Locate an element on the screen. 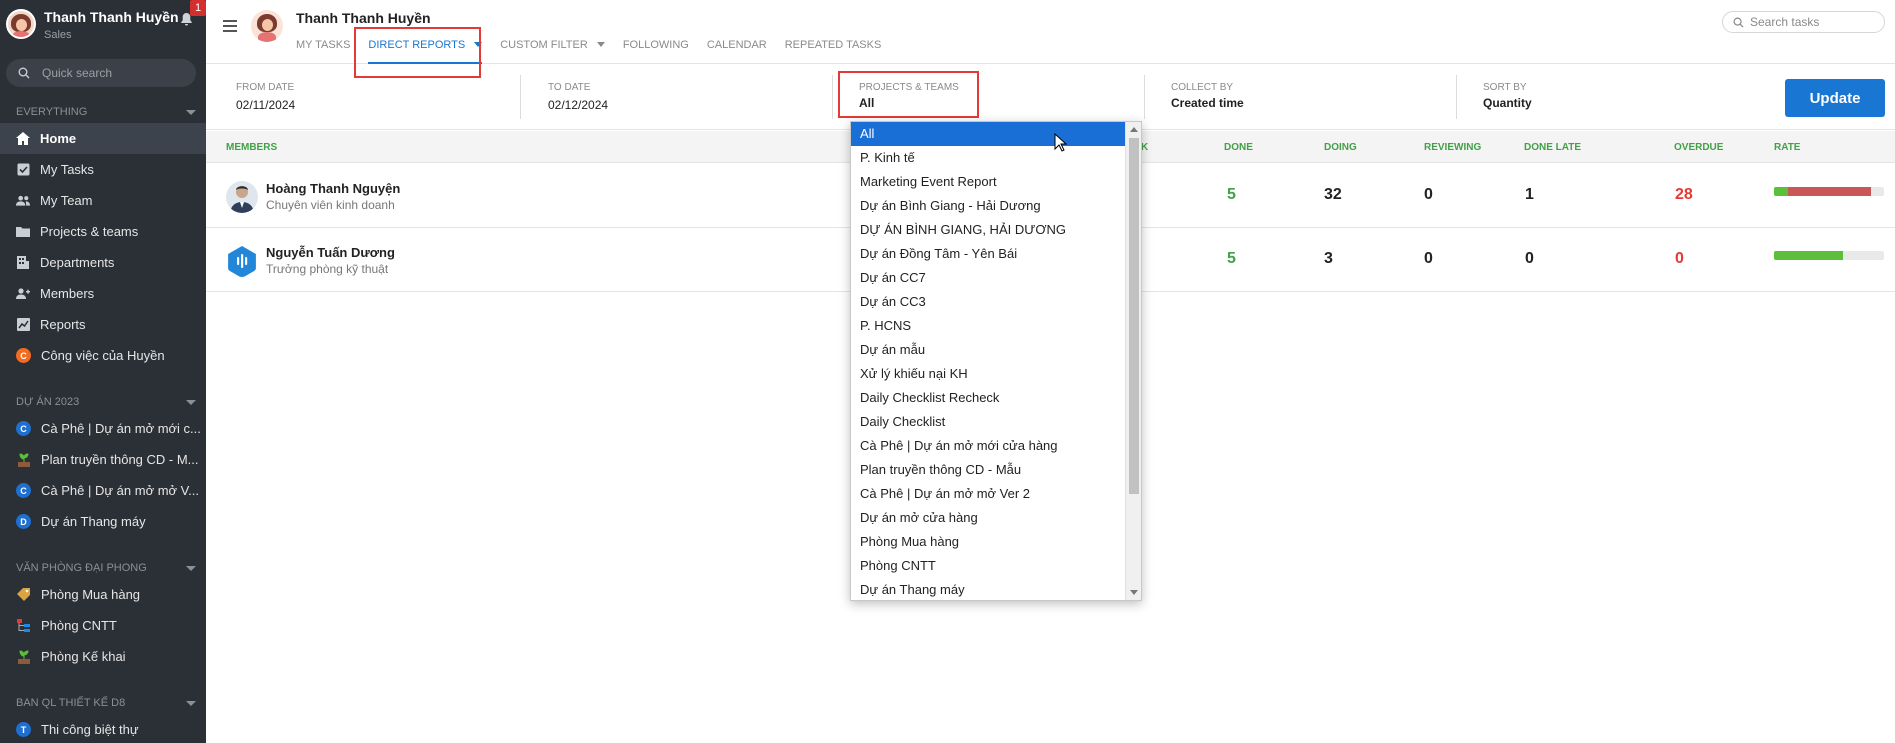 This screenshot has height=743, width=1895. dropdown-option: Phòng CNTT is located at coordinates (988, 566).